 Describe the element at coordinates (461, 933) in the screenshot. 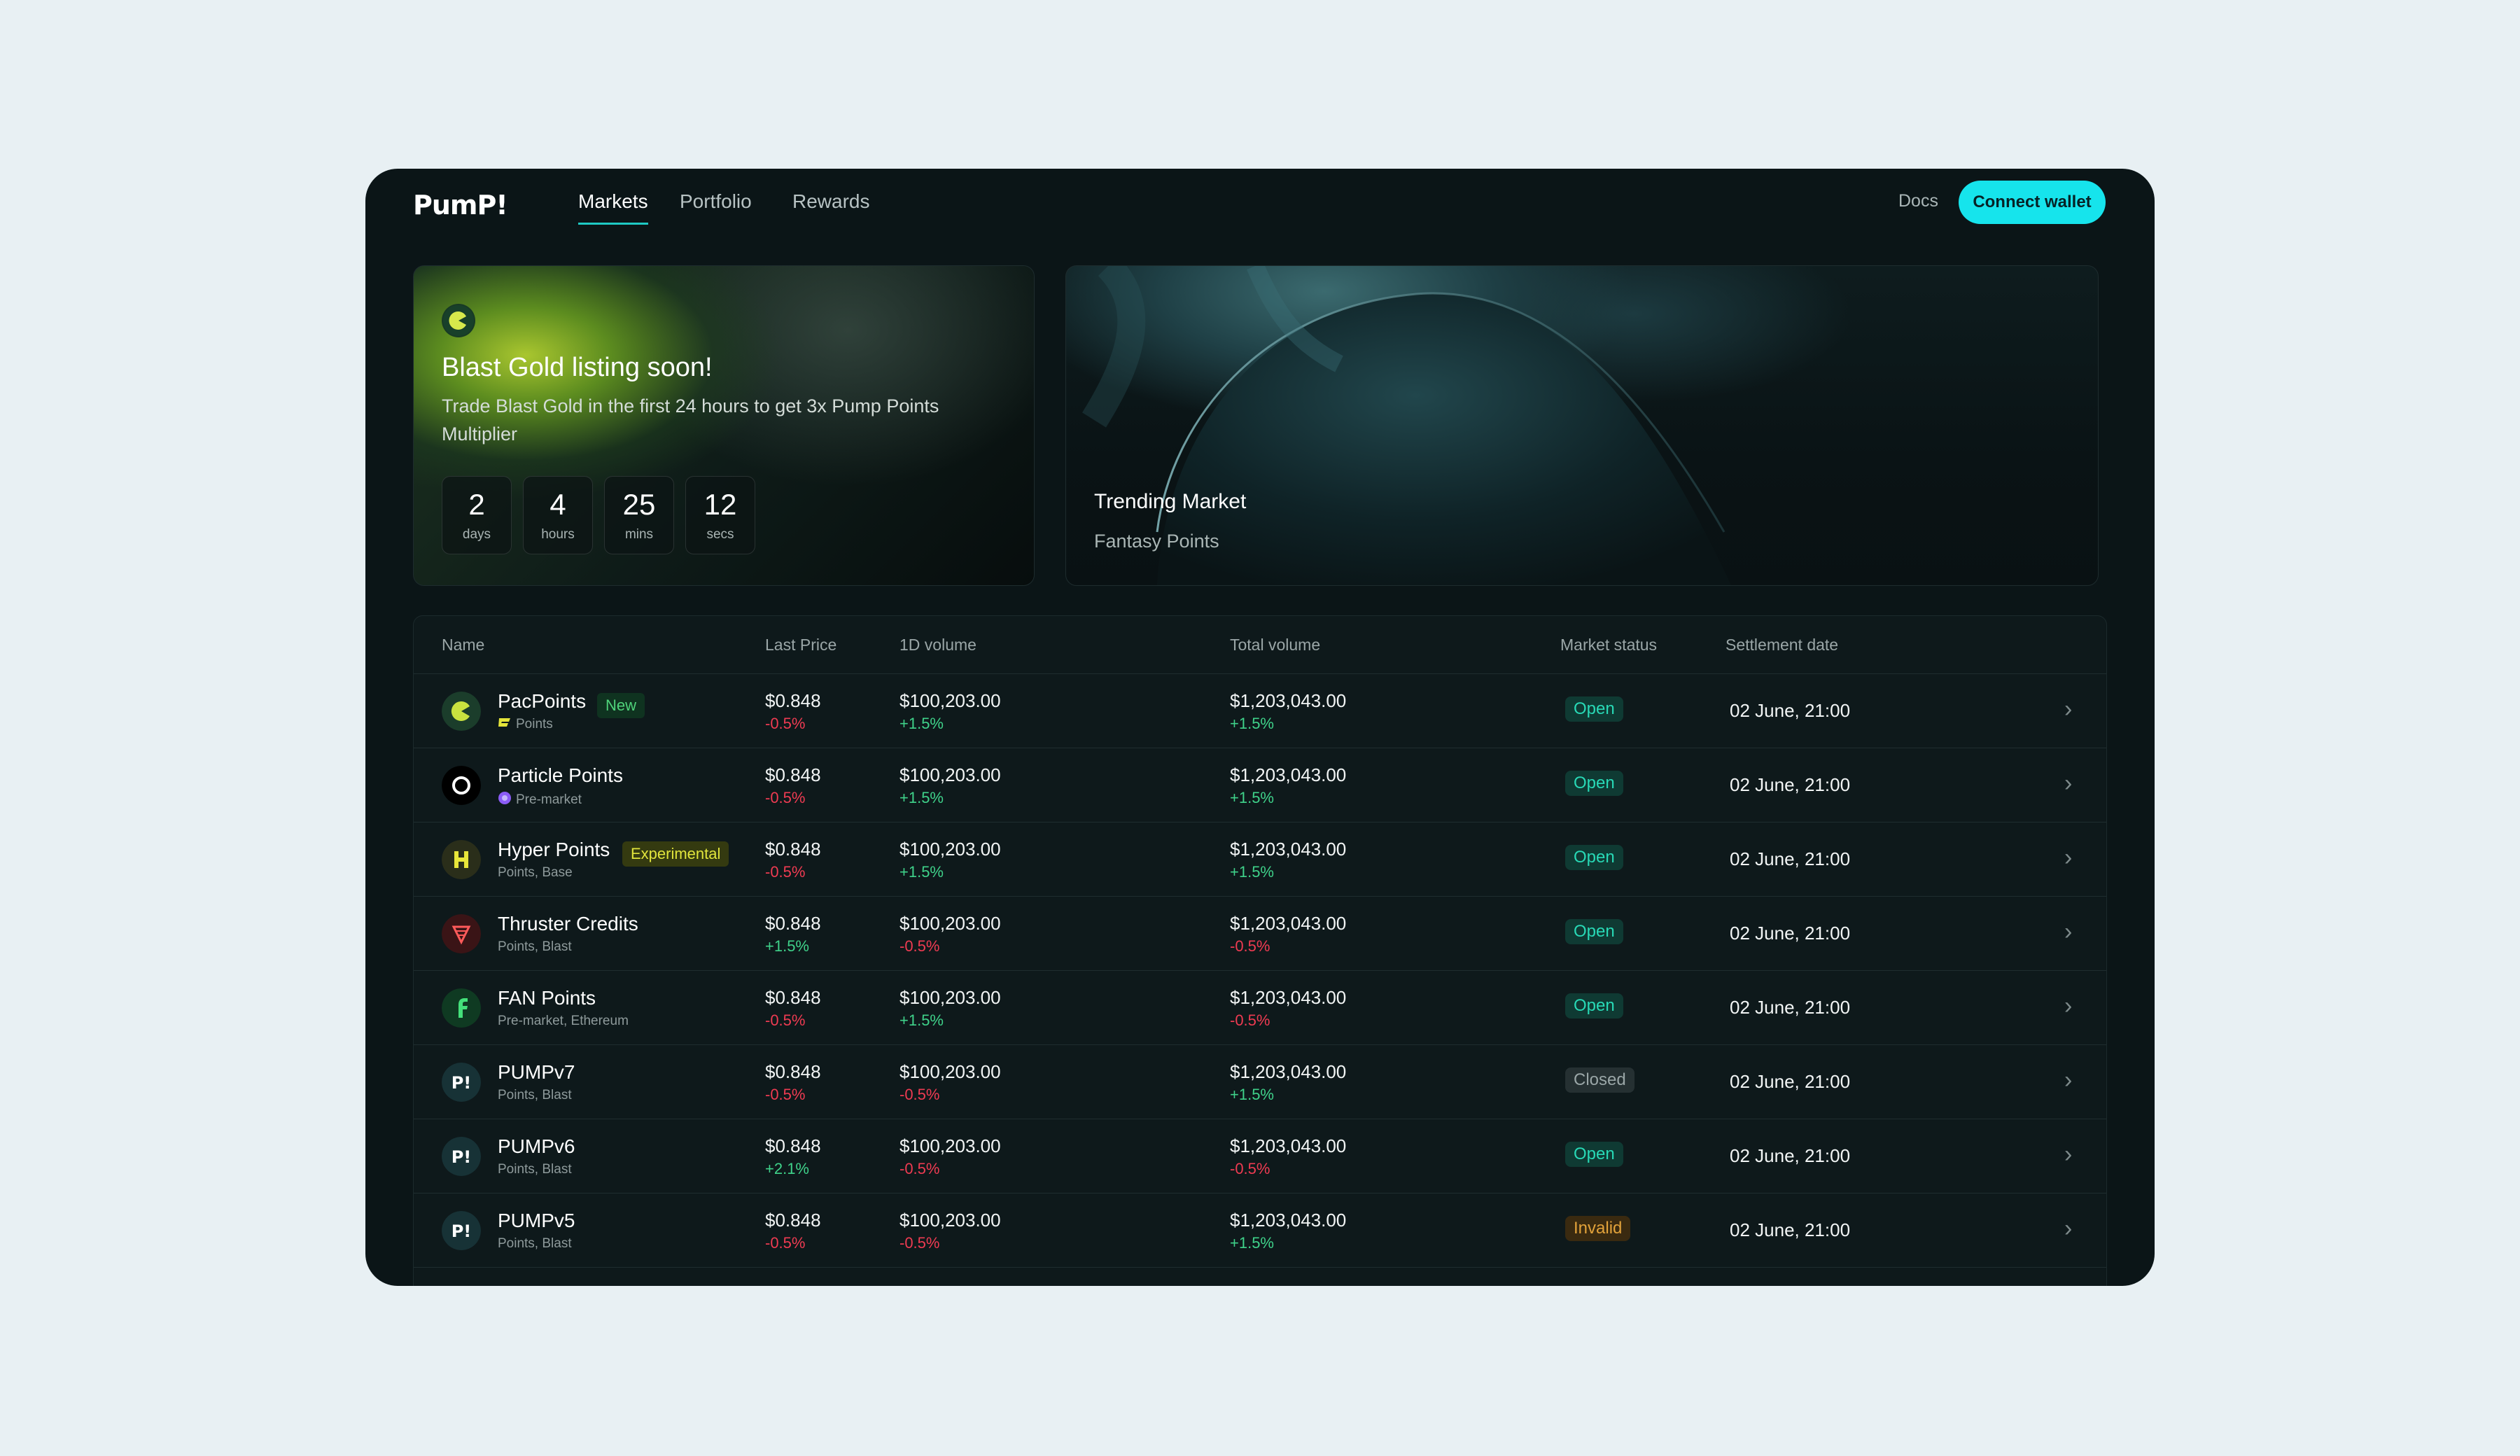

I see `thruster-icon` at that location.